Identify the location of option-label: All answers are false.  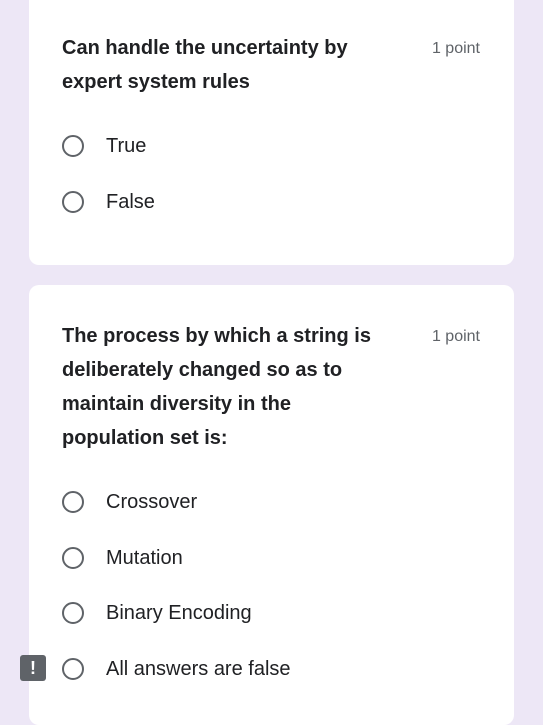
(198, 668).